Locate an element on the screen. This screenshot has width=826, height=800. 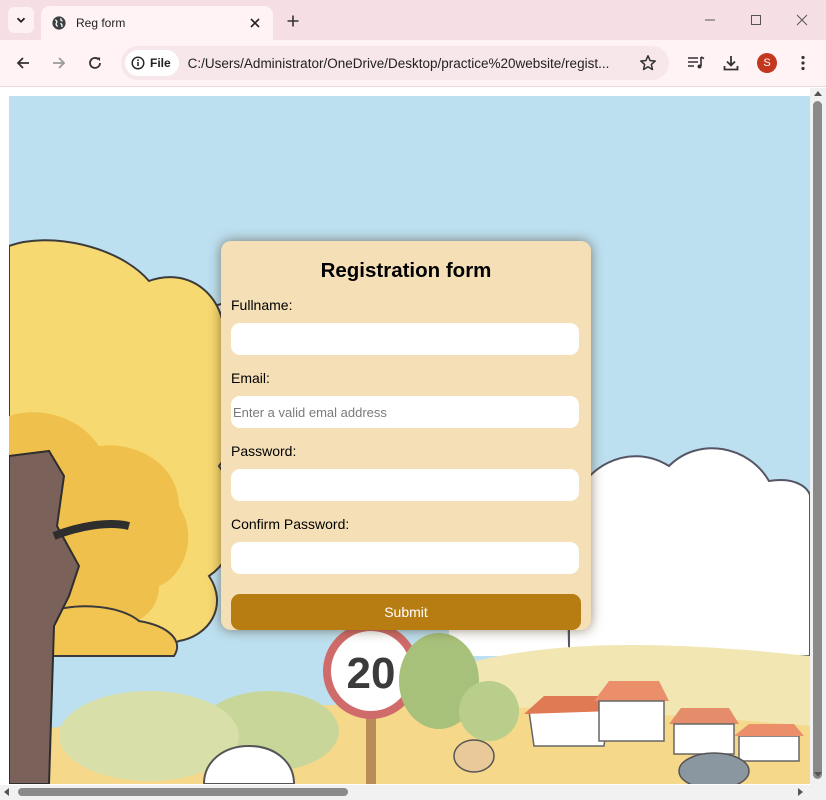
vertical-scroll-thumb is located at coordinates (817, 440).